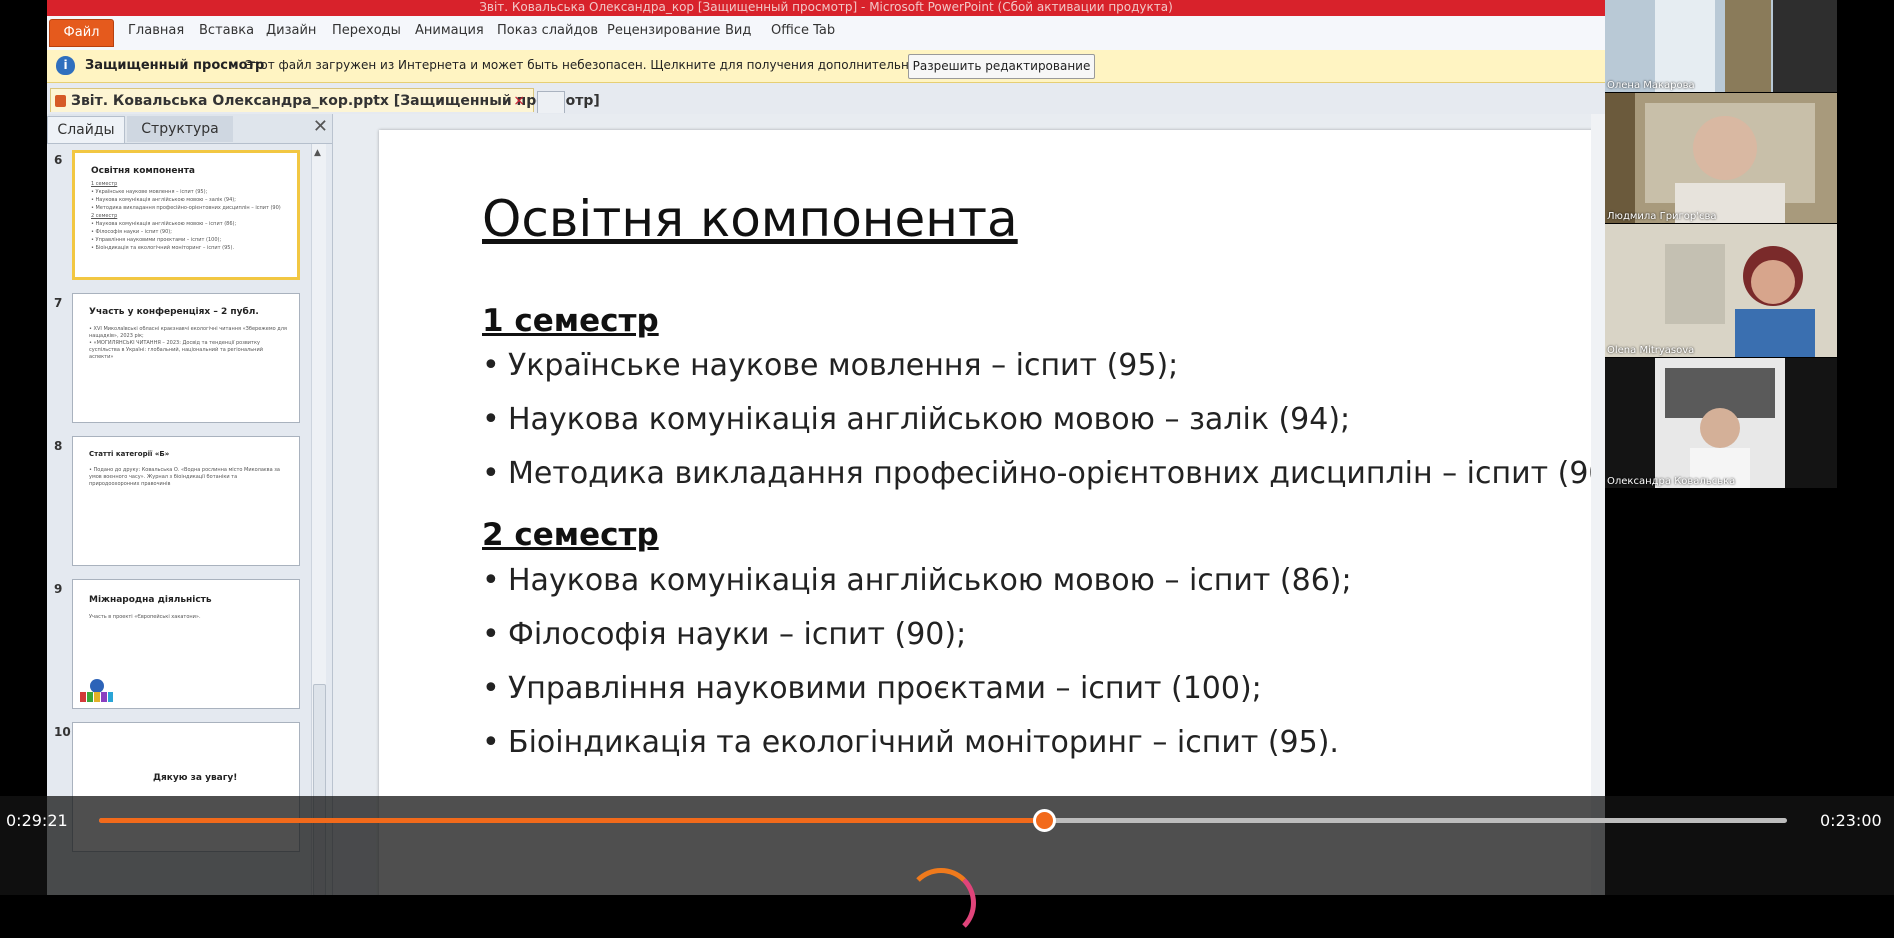  What do you see at coordinates (366, 30) in the screenshot?
I see `tab-transitions: Переходы` at bounding box center [366, 30].